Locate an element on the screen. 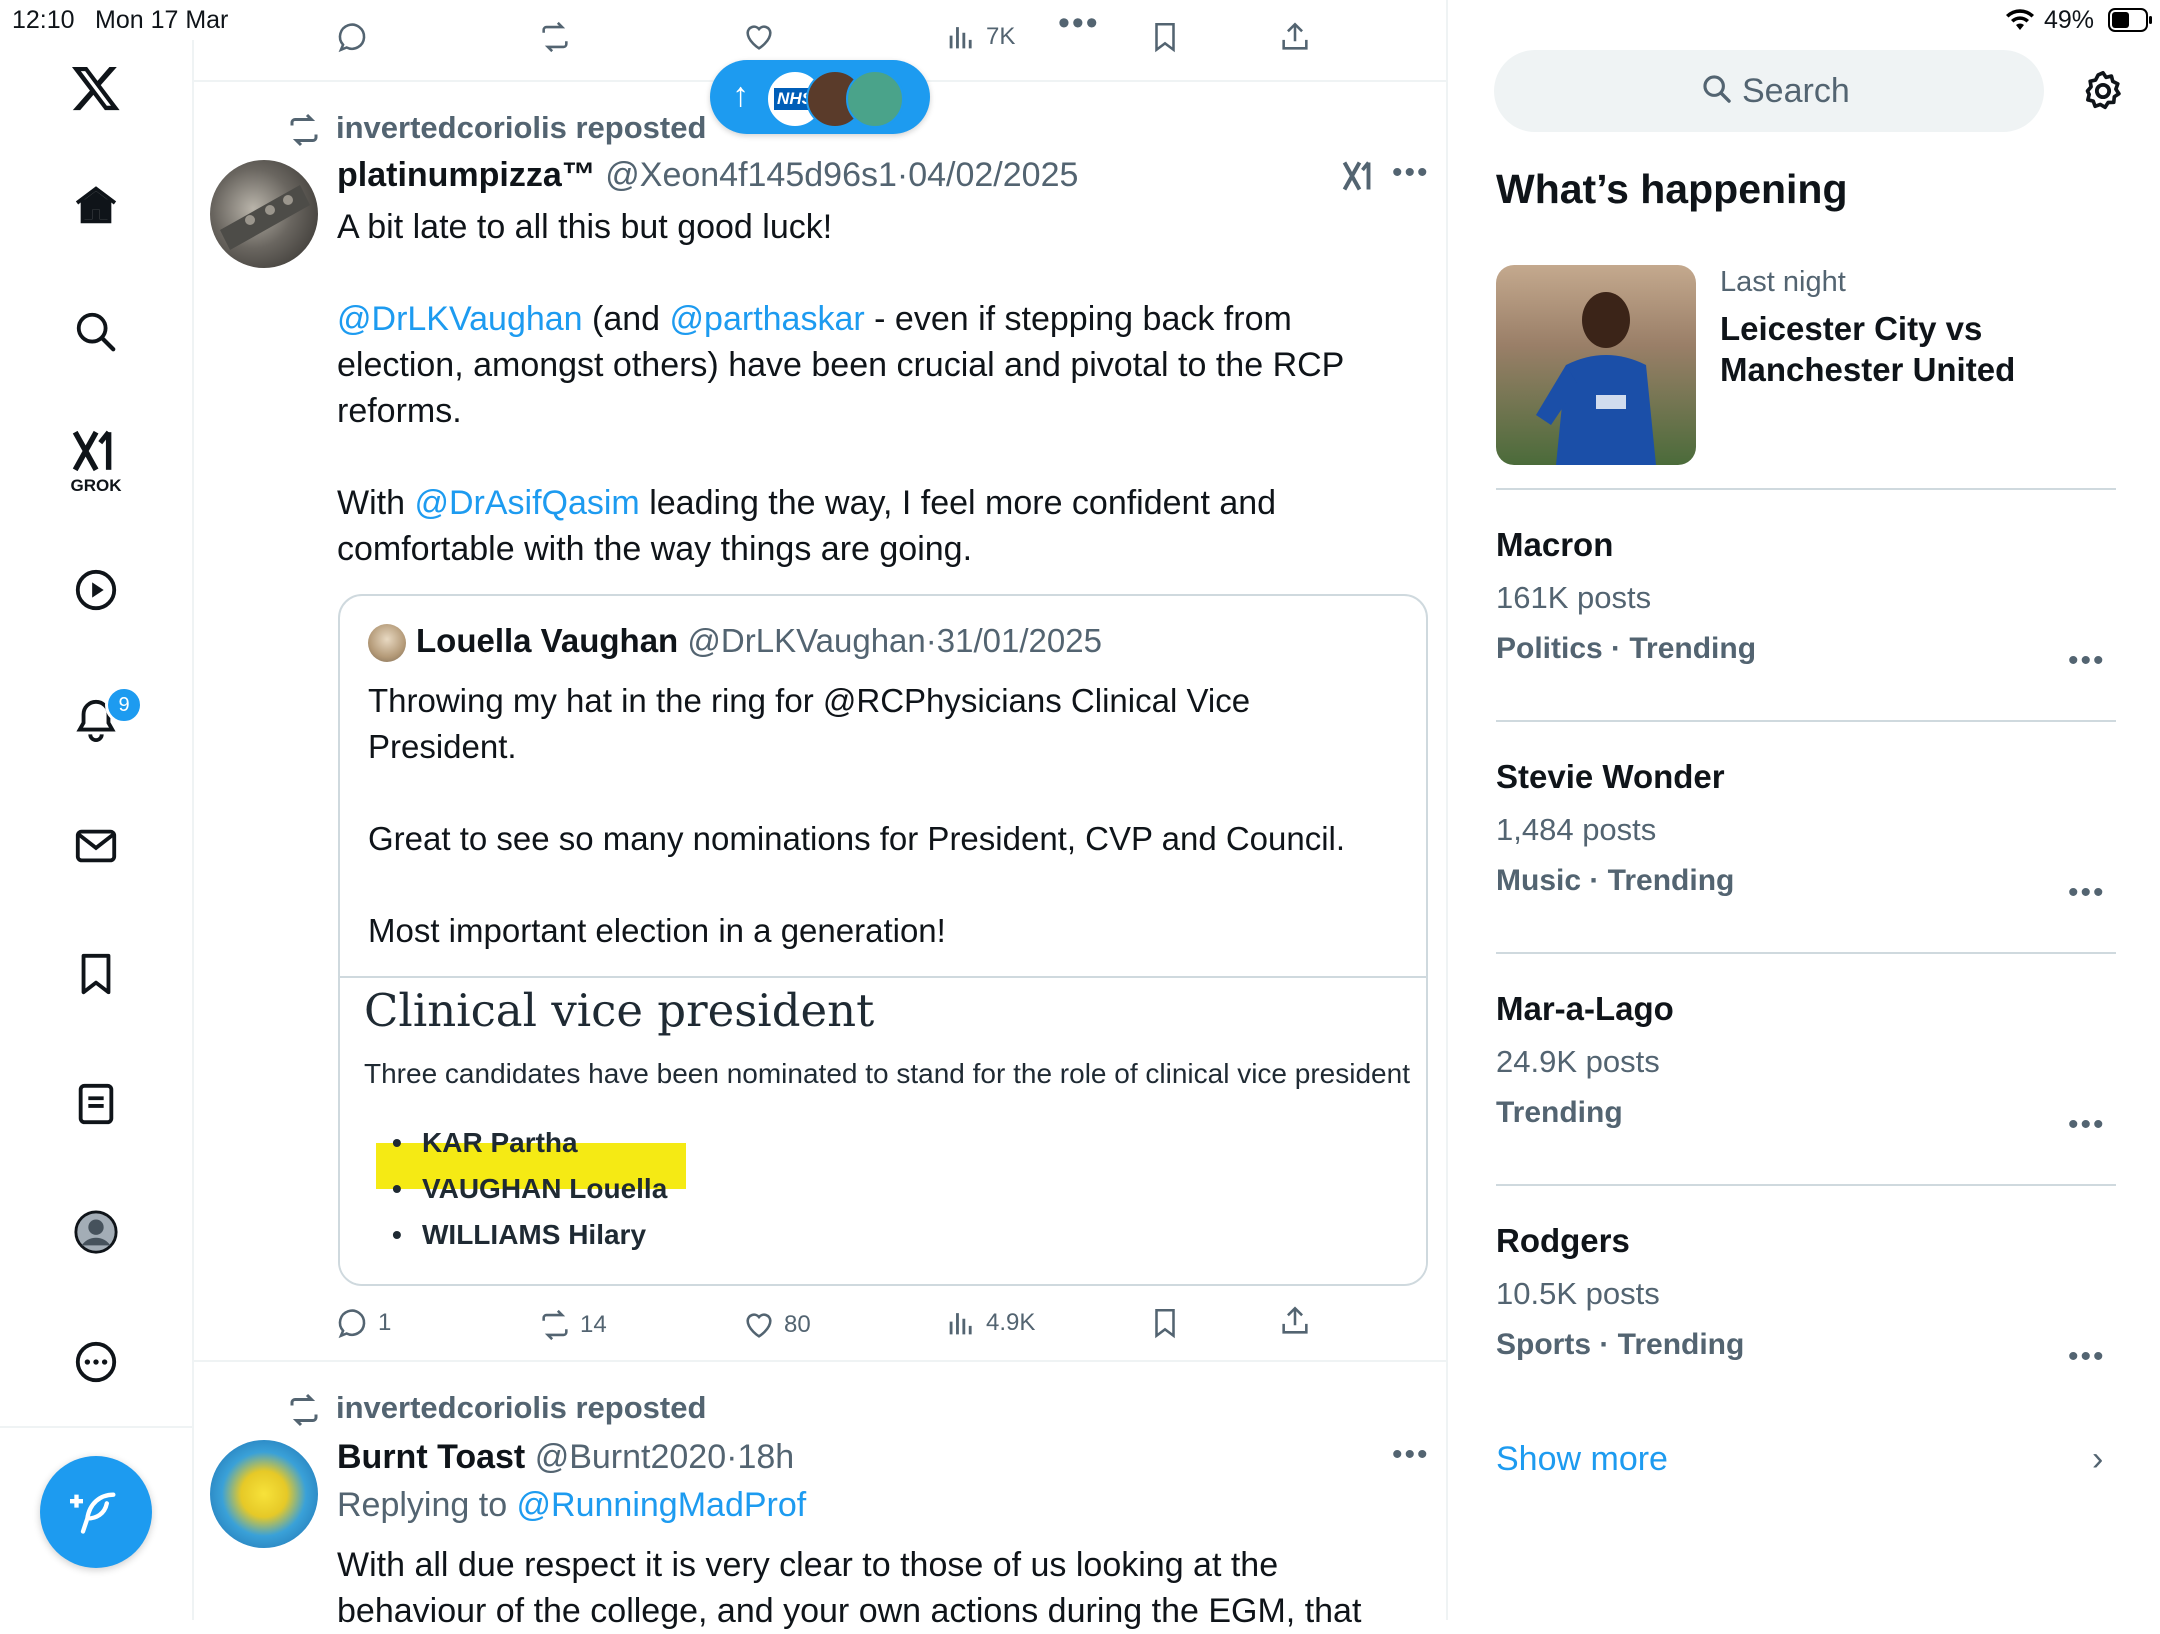  repost-button: 14 is located at coordinates (572, 1325).